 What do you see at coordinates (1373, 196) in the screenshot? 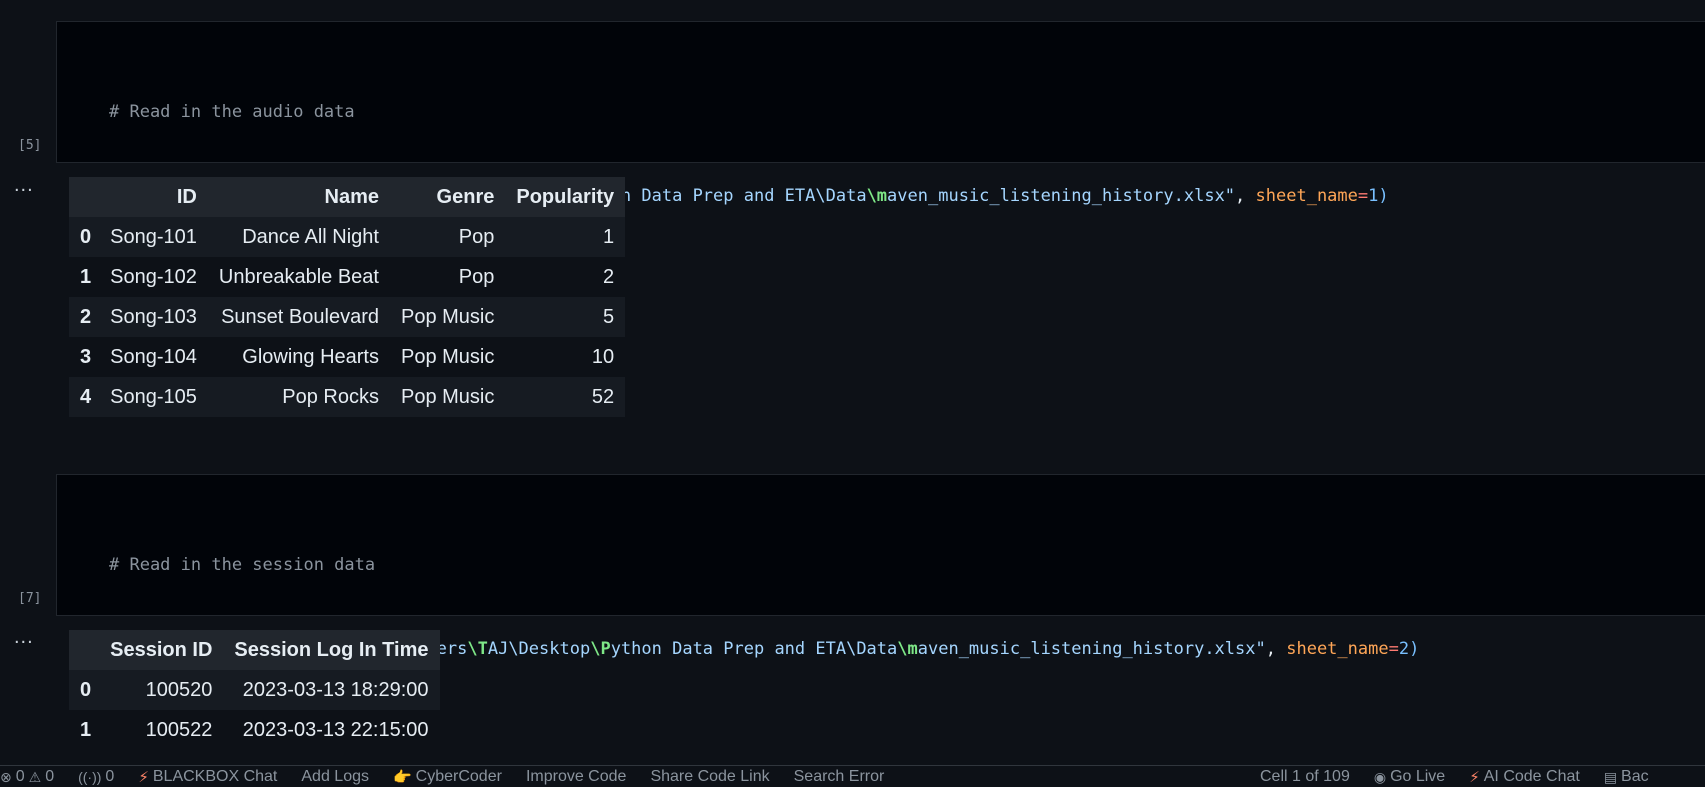
I see `code-number: 1` at bounding box center [1373, 196].